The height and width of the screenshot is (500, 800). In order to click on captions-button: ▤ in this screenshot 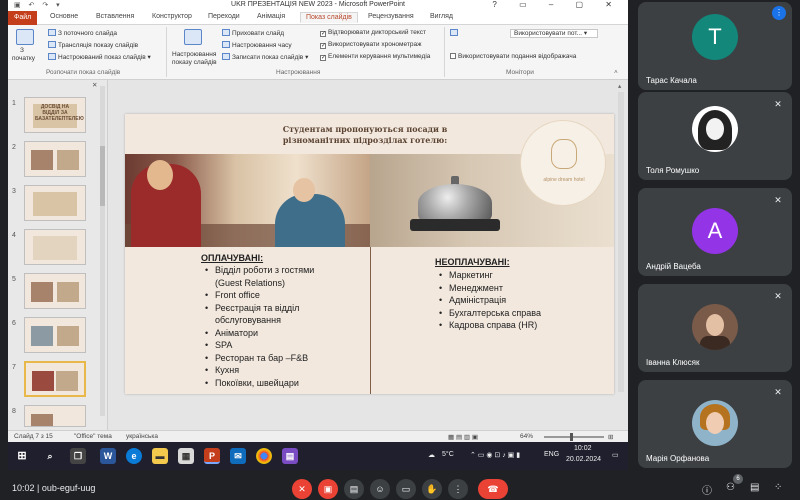, I will do `click(354, 489)`.